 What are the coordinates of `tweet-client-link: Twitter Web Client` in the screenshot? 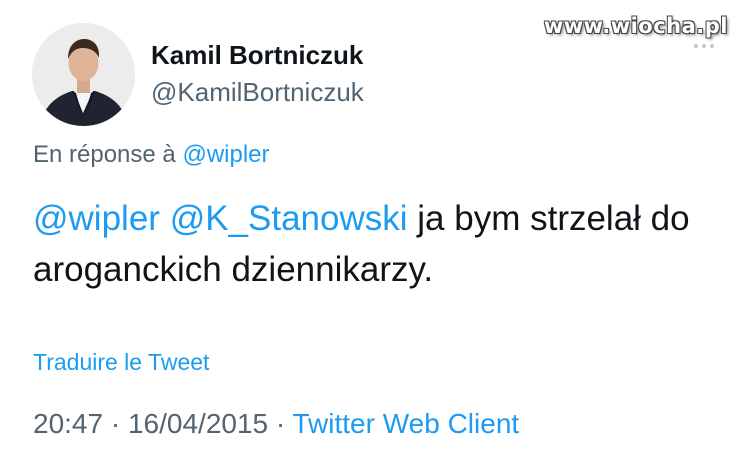 It's located at (406, 423).